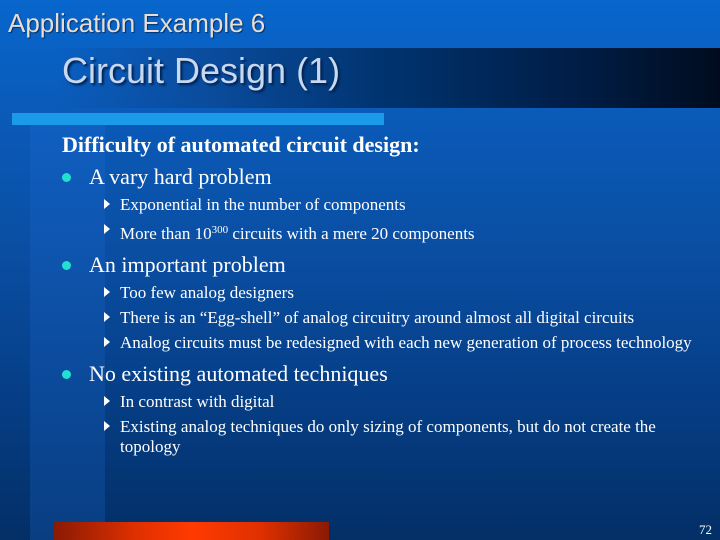 The height and width of the screenshot is (540, 720). I want to click on exponent: 300, so click(220, 230).